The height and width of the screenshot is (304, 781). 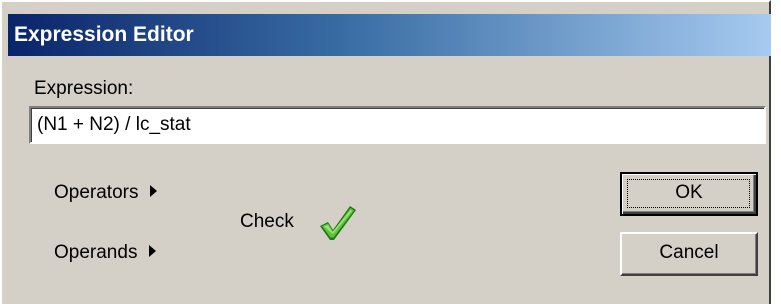 What do you see at coordinates (337, 222) in the screenshot?
I see `checkmark-icon` at bounding box center [337, 222].